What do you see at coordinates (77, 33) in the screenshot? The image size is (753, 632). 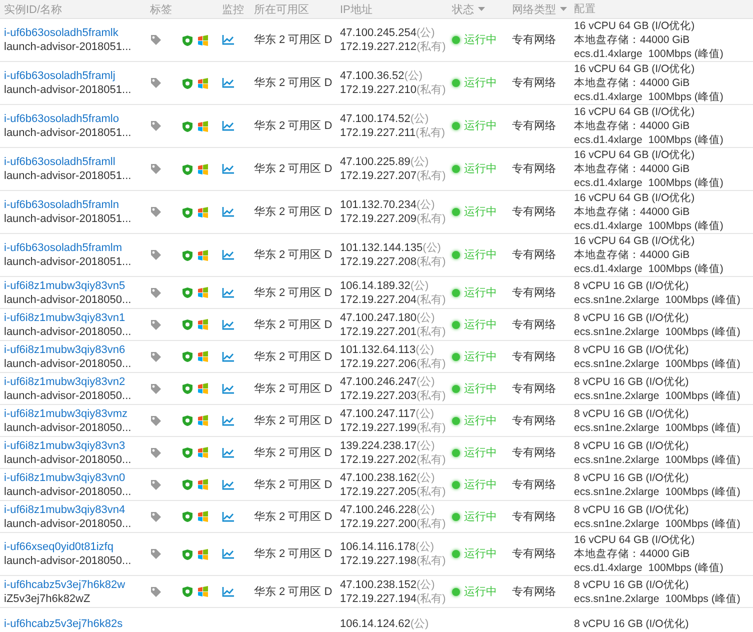 I see `instance-id-link: i-uf6b63osoladh5framlk` at bounding box center [77, 33].